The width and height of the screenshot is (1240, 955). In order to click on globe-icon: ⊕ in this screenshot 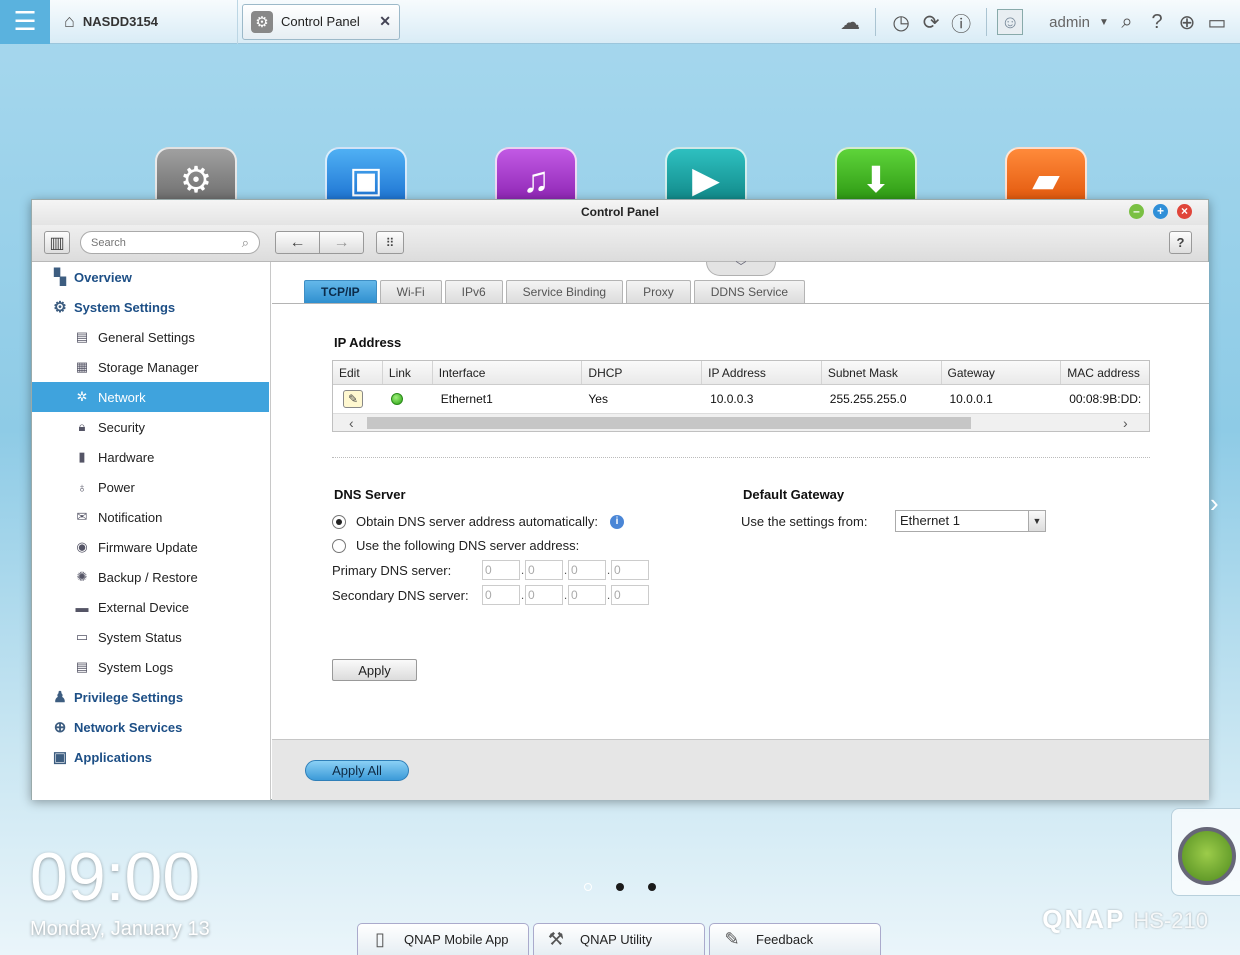, I will do `click(1187, 22)`.